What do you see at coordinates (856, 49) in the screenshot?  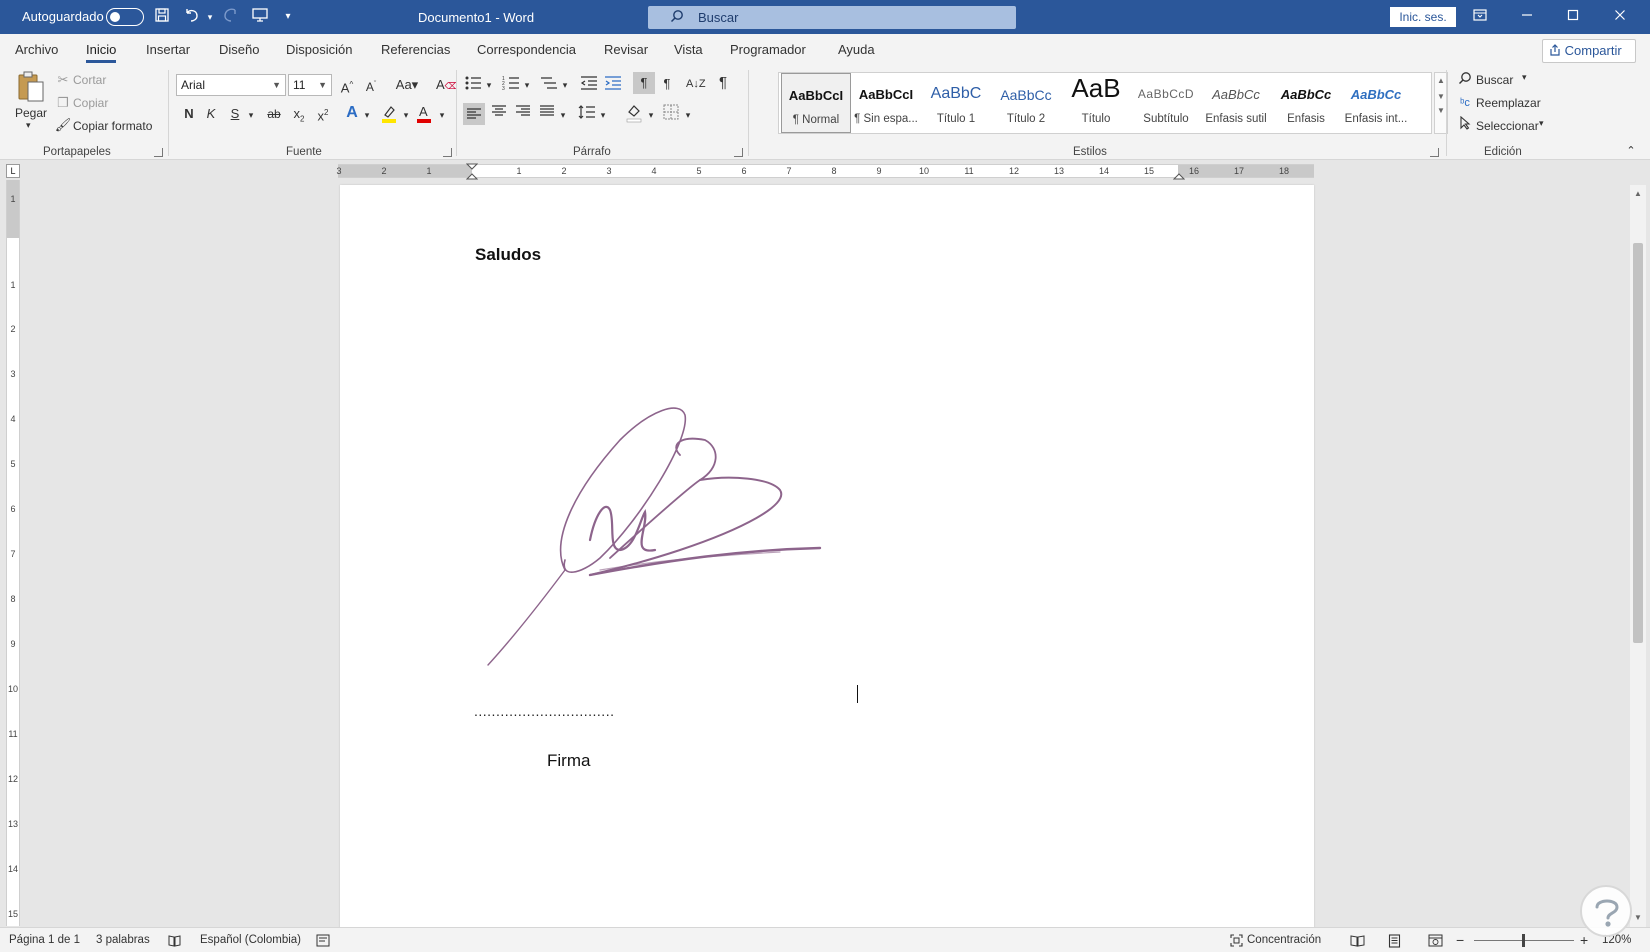 I see `tab-ayuda: Ayuda` at bounding box center [856, 49].